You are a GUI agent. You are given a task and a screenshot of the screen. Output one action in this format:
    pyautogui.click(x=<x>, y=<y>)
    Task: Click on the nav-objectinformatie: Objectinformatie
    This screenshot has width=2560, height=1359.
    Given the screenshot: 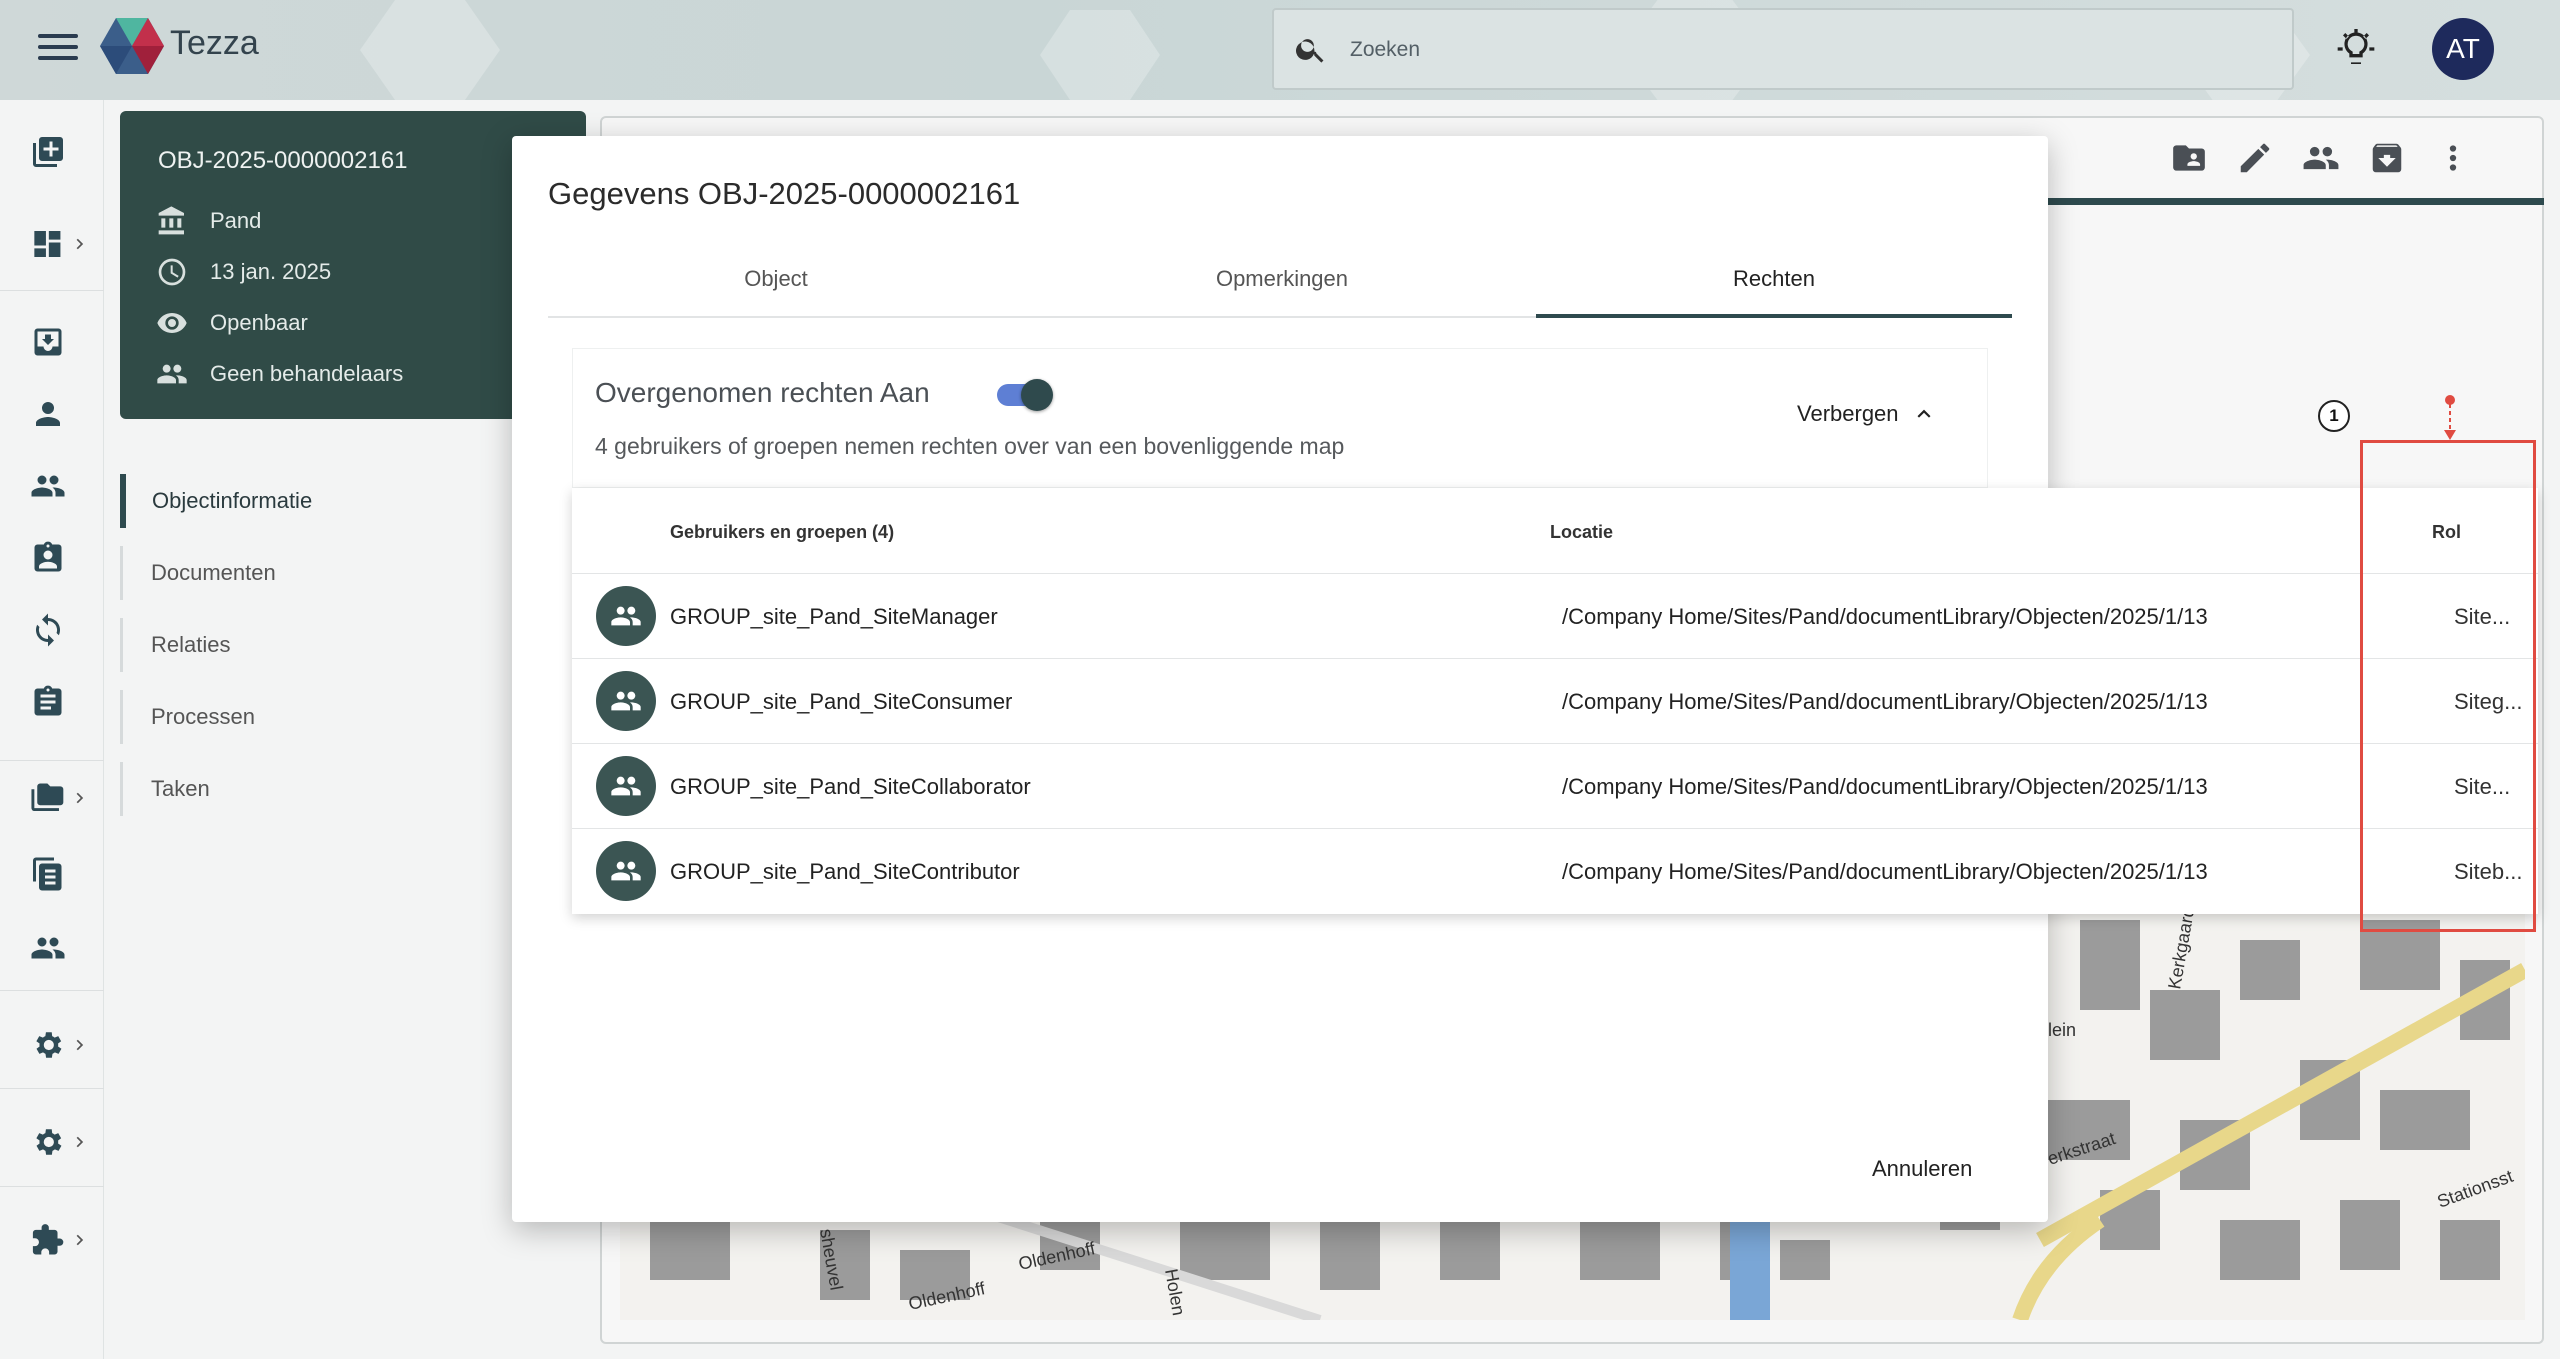 What is the action you would take?
    pyautogui.click(x=270, y=501)
    